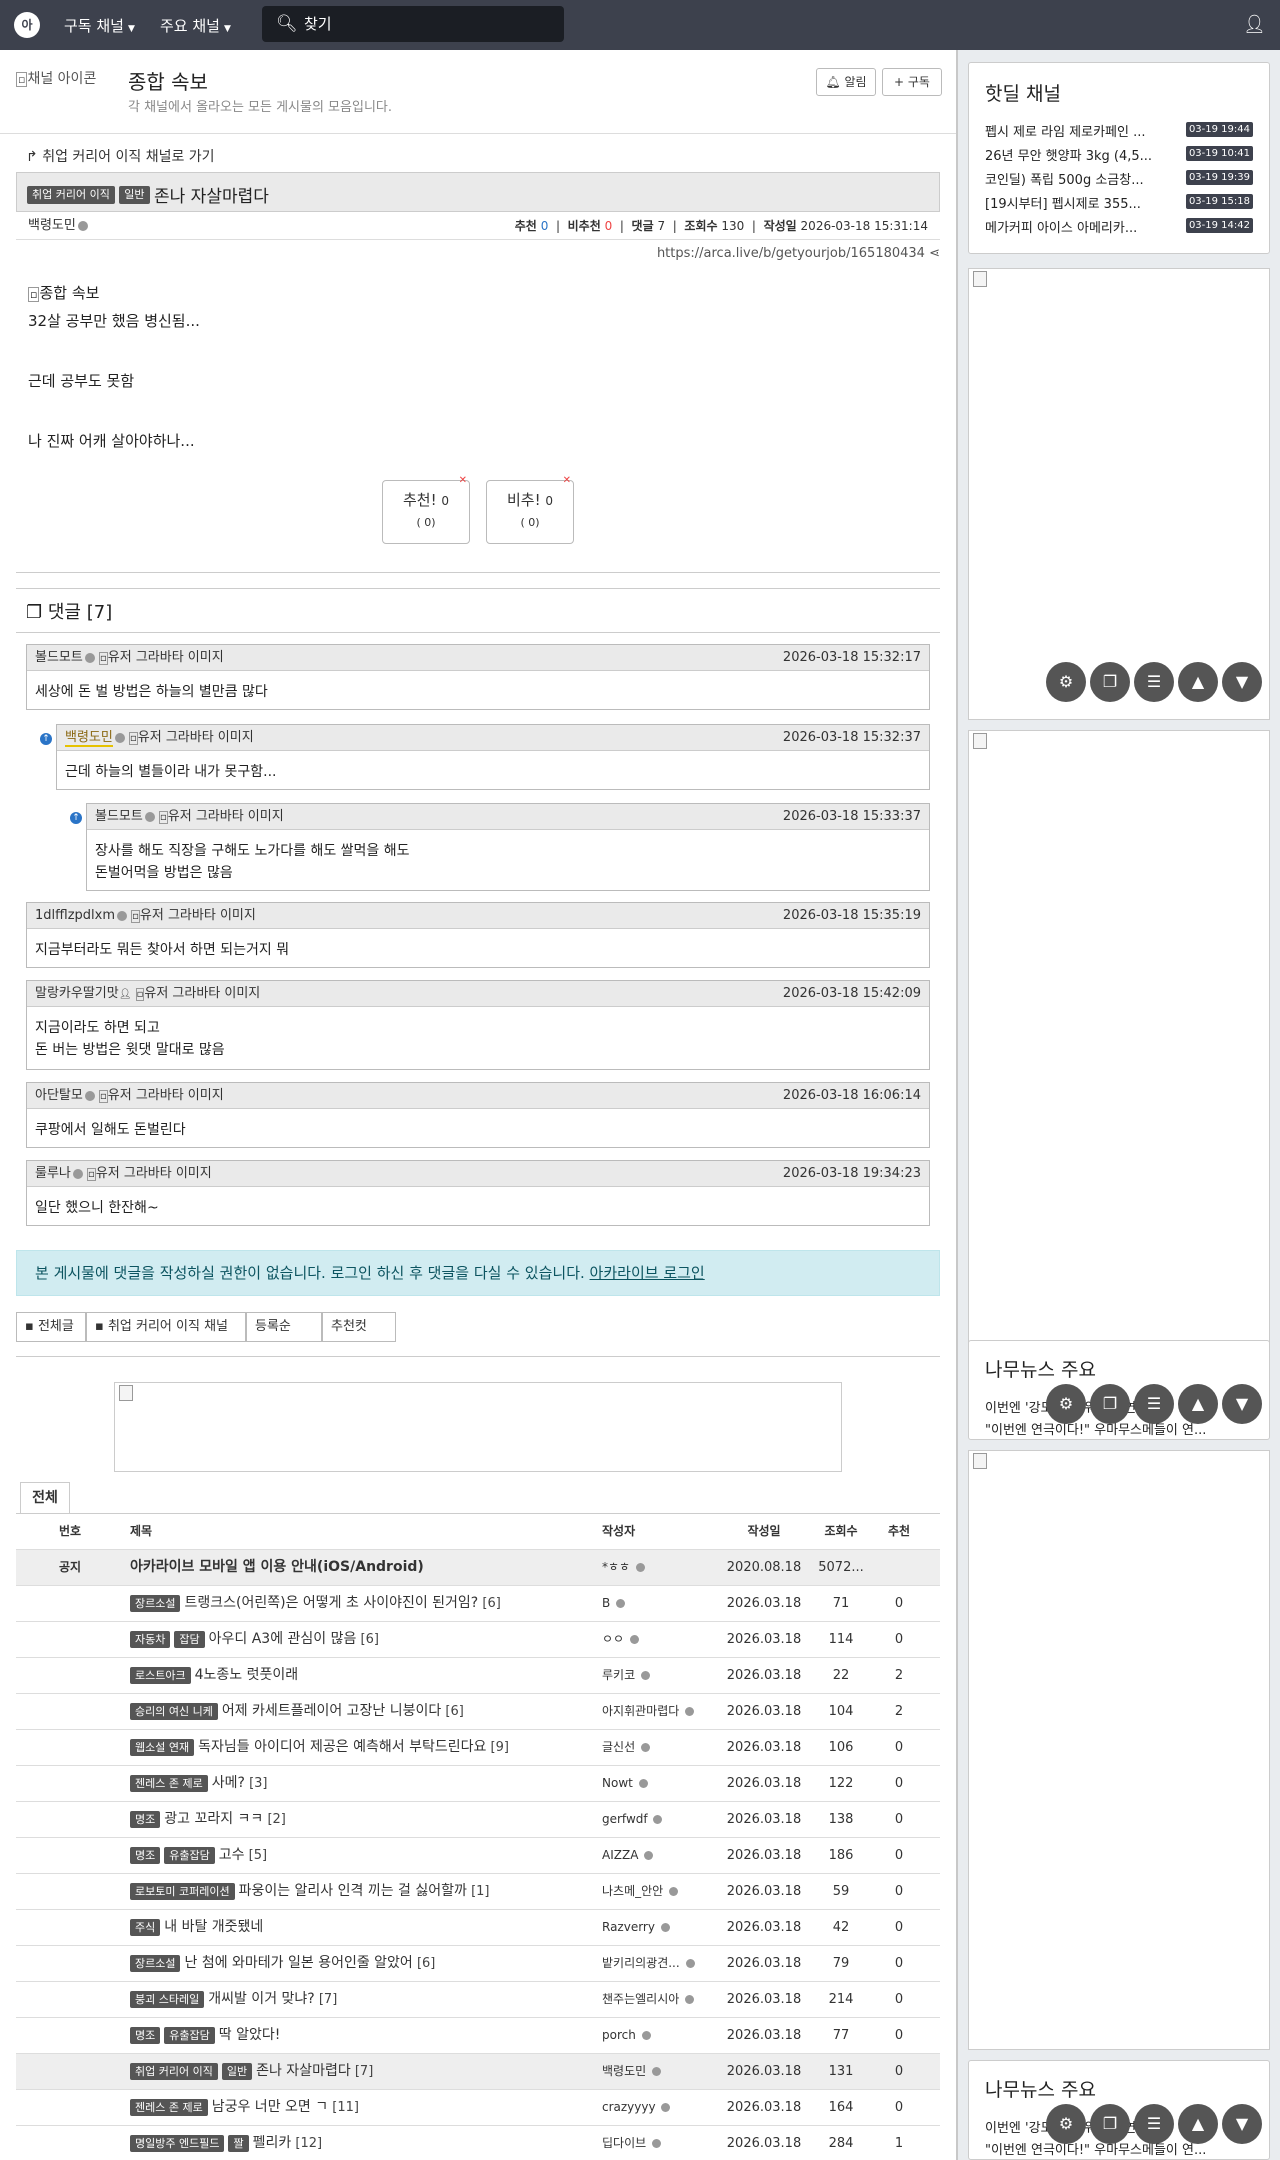 This screenshot has width=1280, height=2160. What do you see at coordinates (478, 1820) in the screenshot?
I see `table-row: 명조 광고 꼬라지 ㅋㅋ [2] gerfwdf 2026.03.18 138 0` at bounding box center [478, 1820].